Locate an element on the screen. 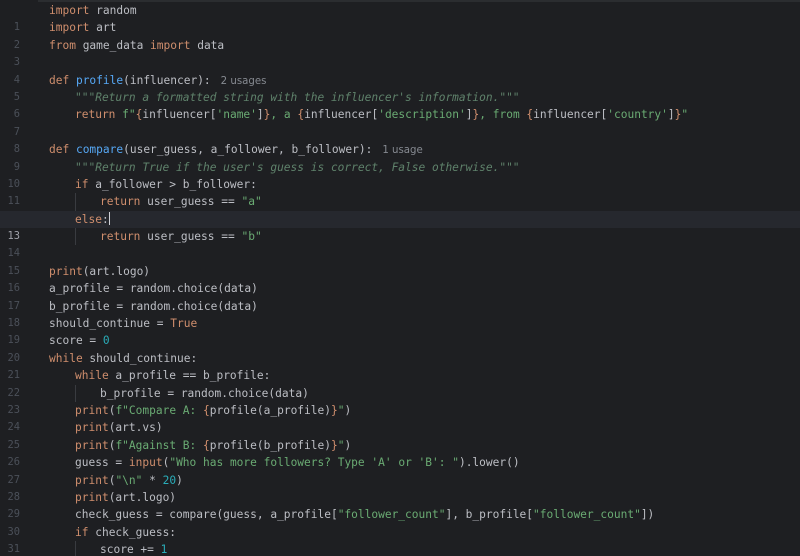  code-line: 32 score += 1 is located at coordinates (400, 548).